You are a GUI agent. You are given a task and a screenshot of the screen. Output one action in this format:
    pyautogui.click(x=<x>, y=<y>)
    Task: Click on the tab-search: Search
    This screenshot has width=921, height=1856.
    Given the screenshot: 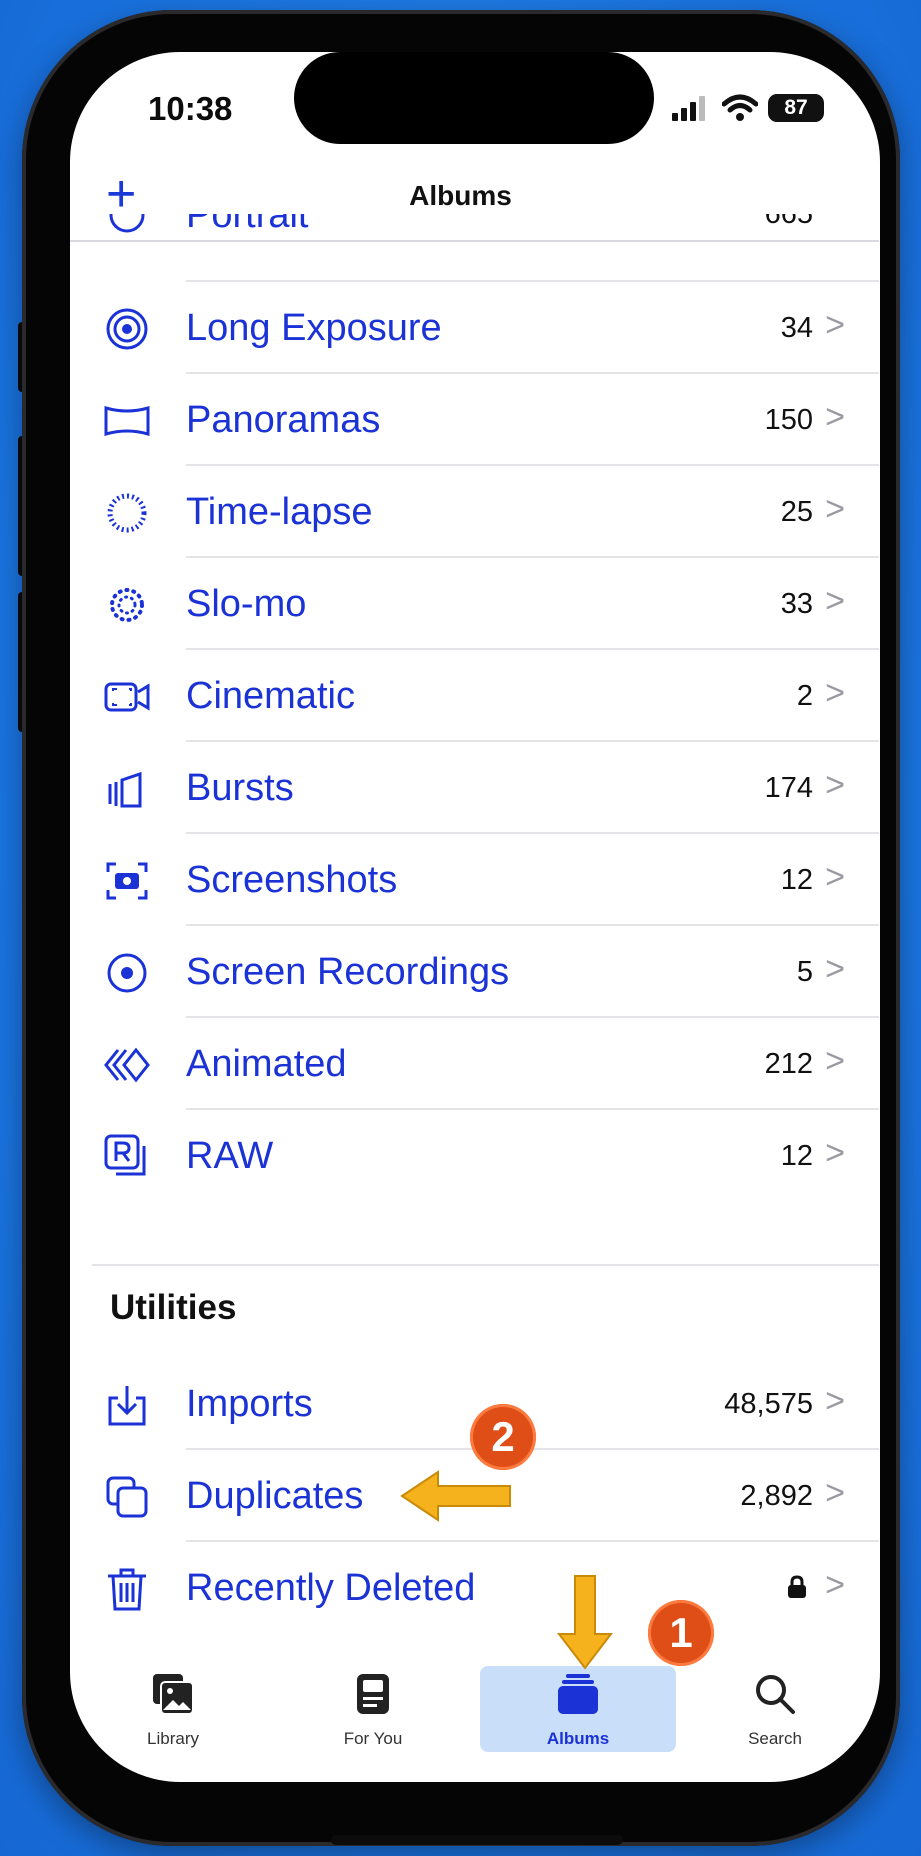 What is the action you would take?
    pyautogui.click(x=775, y=1710)
    